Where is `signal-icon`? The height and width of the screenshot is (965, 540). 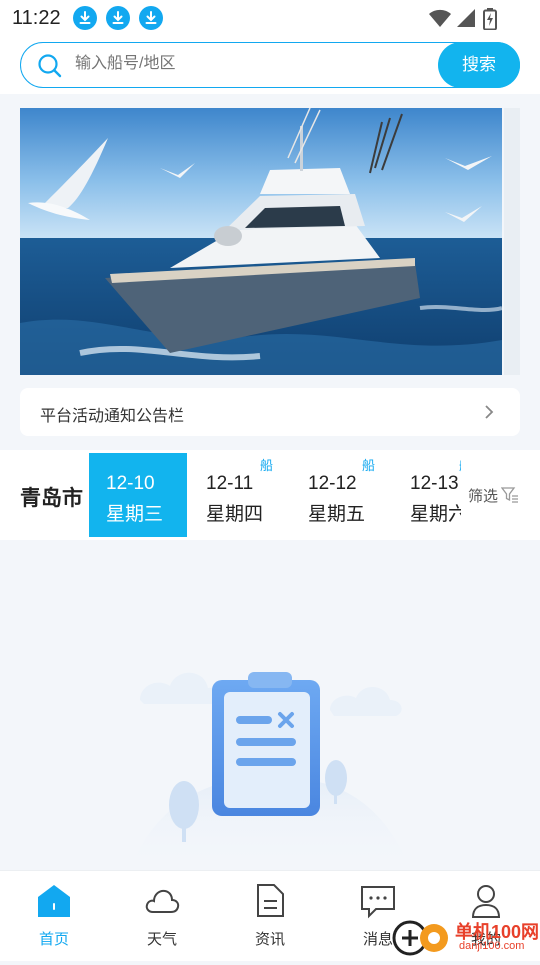 signal-icon is located at coordinates (466, 18).